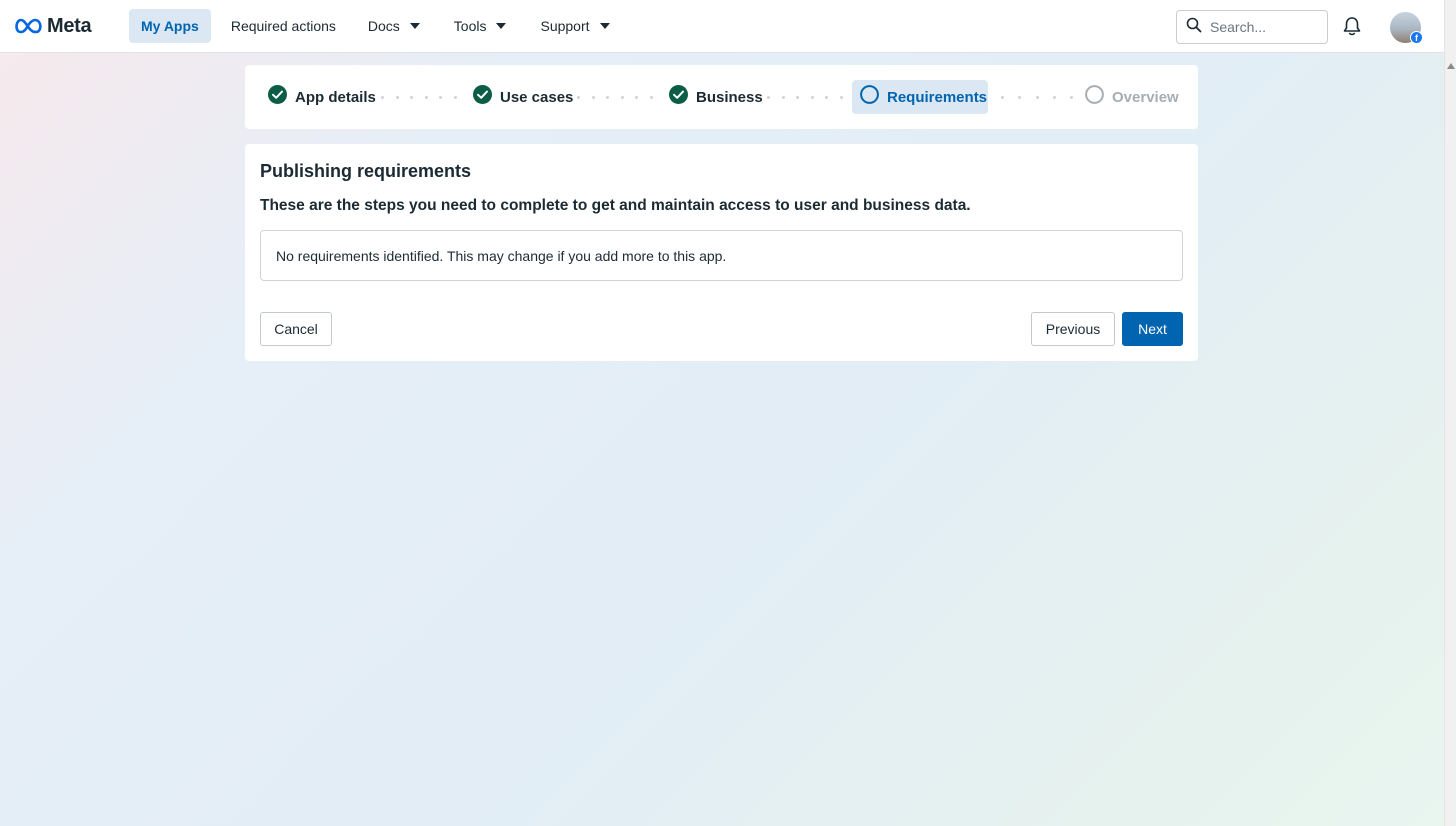  What do you see at coordinates (1451, 65) in the screenshot?
I see `scroll-up-arrow-icon` at bounding box center [1451, 65].